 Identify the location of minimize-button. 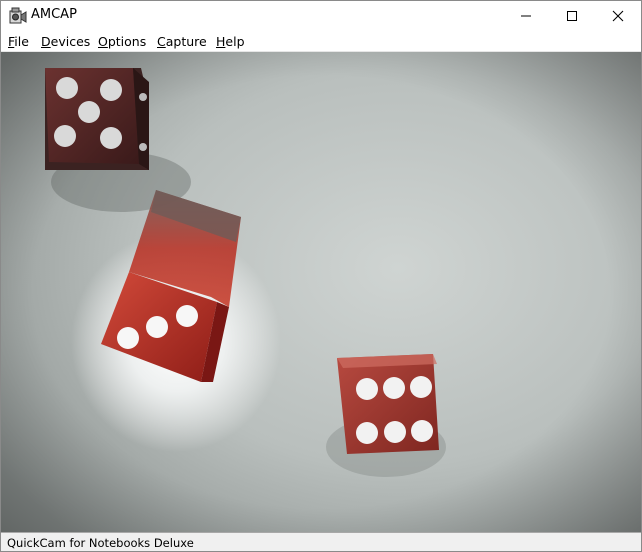
(526, 16).